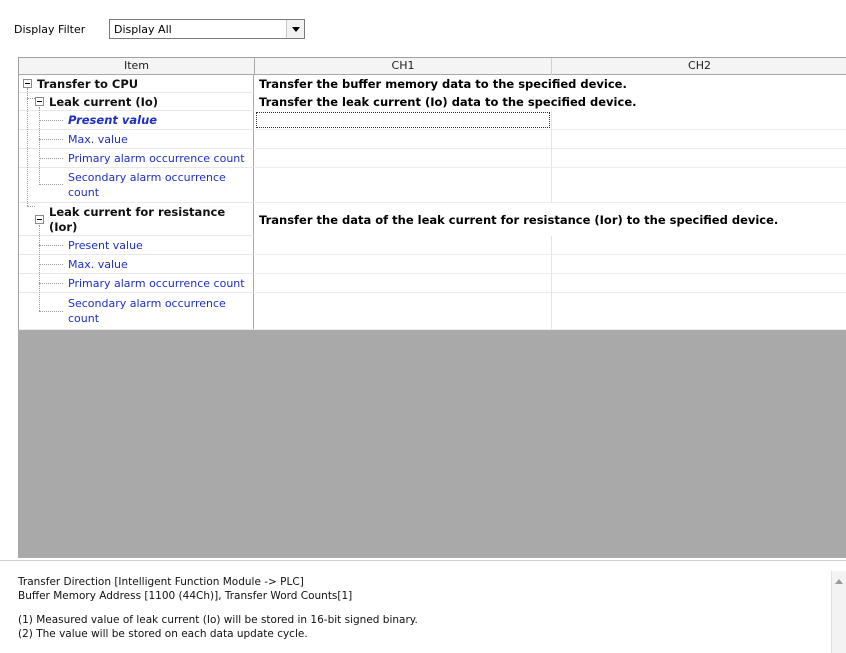 This screenshot has width=846, height=653. I want to click on item-label: Leak current (Io), so click(104, 102).